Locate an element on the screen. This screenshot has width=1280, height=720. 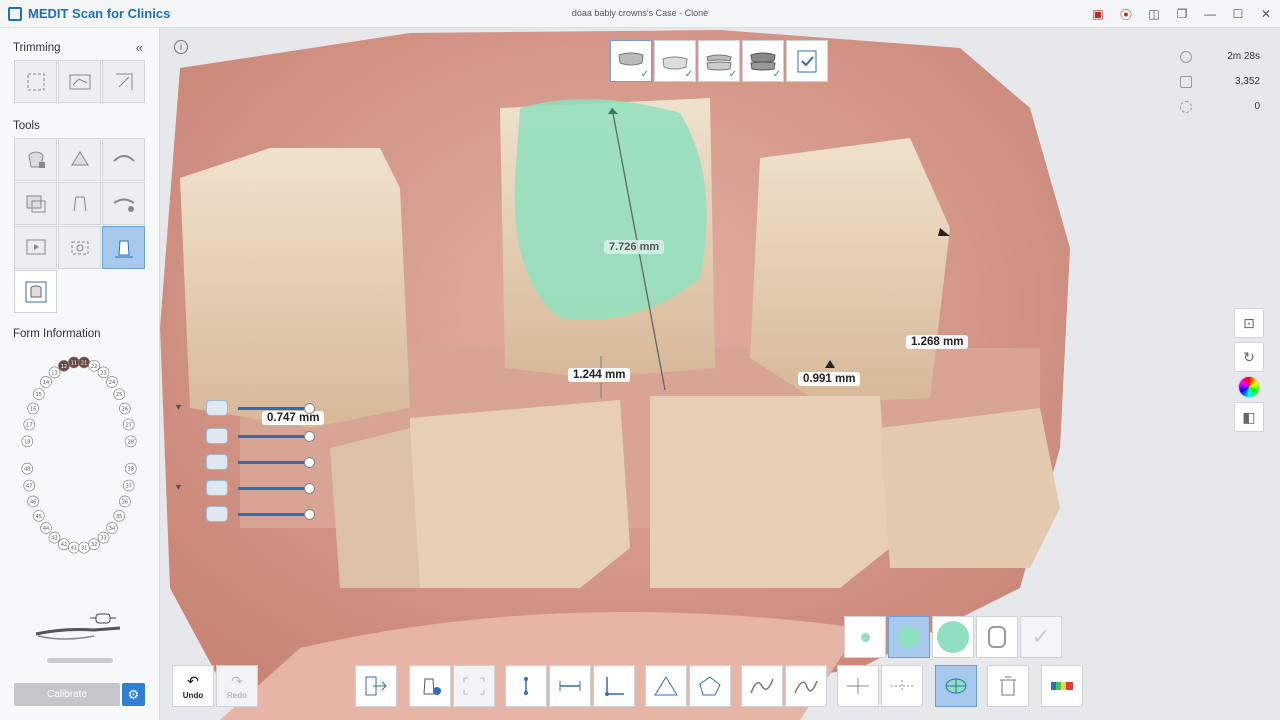
triangle-measure-button is located at coordinates (666, 686).